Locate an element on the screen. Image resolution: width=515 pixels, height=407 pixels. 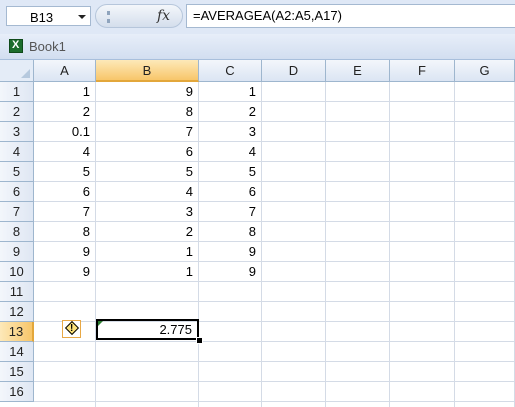
cell-b2: 8 is located at coordinates (147, 112).